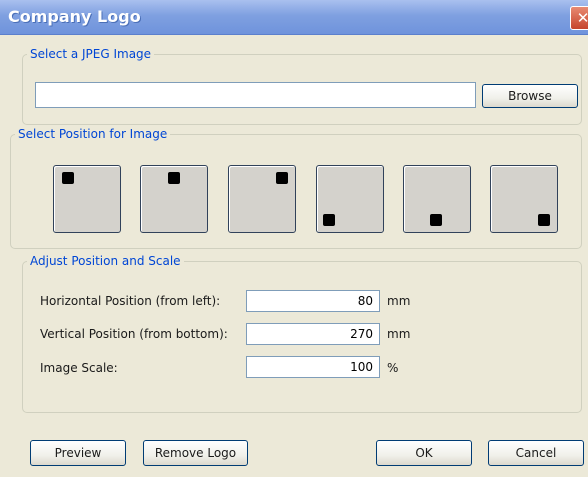 The height and width of the screenshot is (477, 588). Describe the element at coordinates (536, 453) in the screenshot. I see `cancel-button: Cancel` at that location.